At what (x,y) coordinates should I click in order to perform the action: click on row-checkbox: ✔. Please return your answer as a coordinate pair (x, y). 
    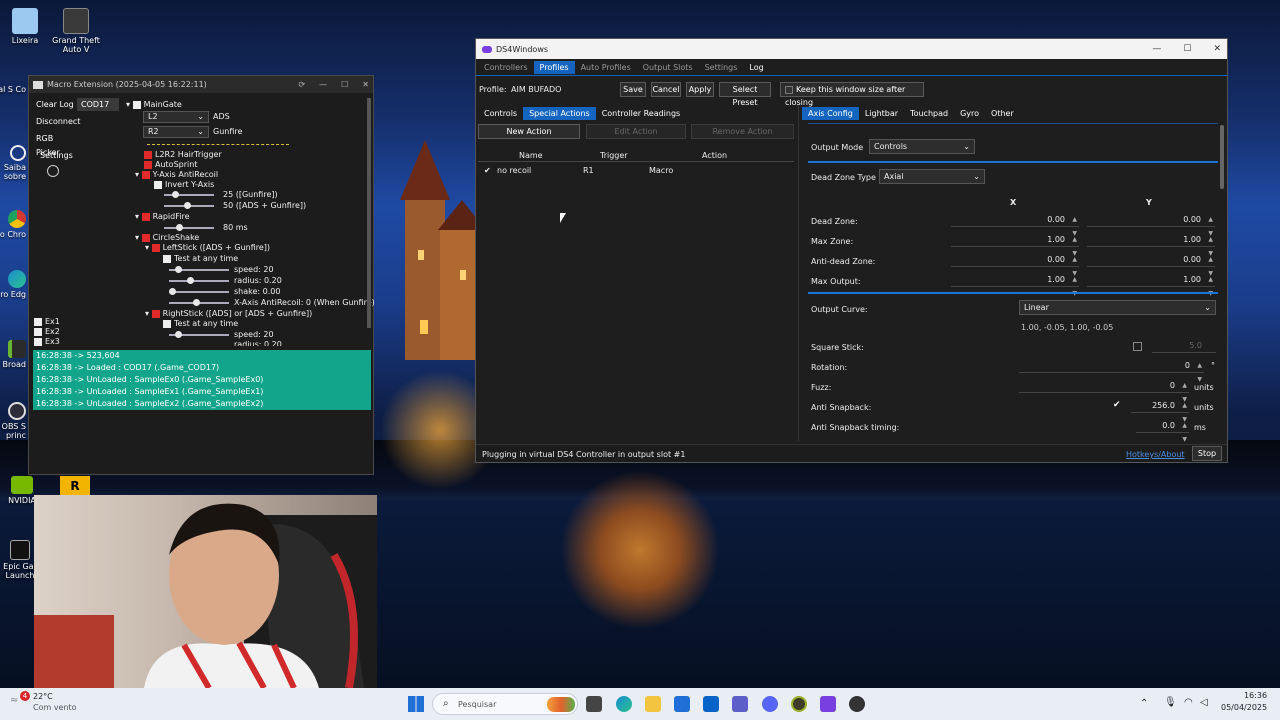
    Looking at the image, I should click on (487, 170).